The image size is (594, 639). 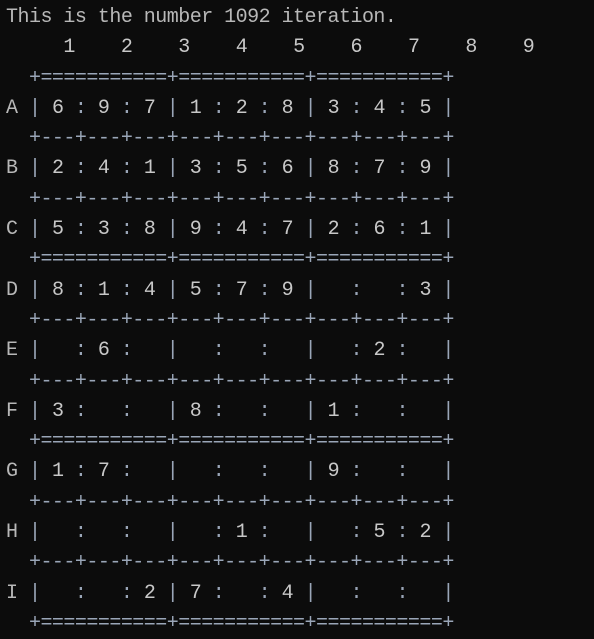 What do you see at coordinates (195, 593) in the screenshot?
I see `cell-i4: 7` at bounding box center [195, 593].